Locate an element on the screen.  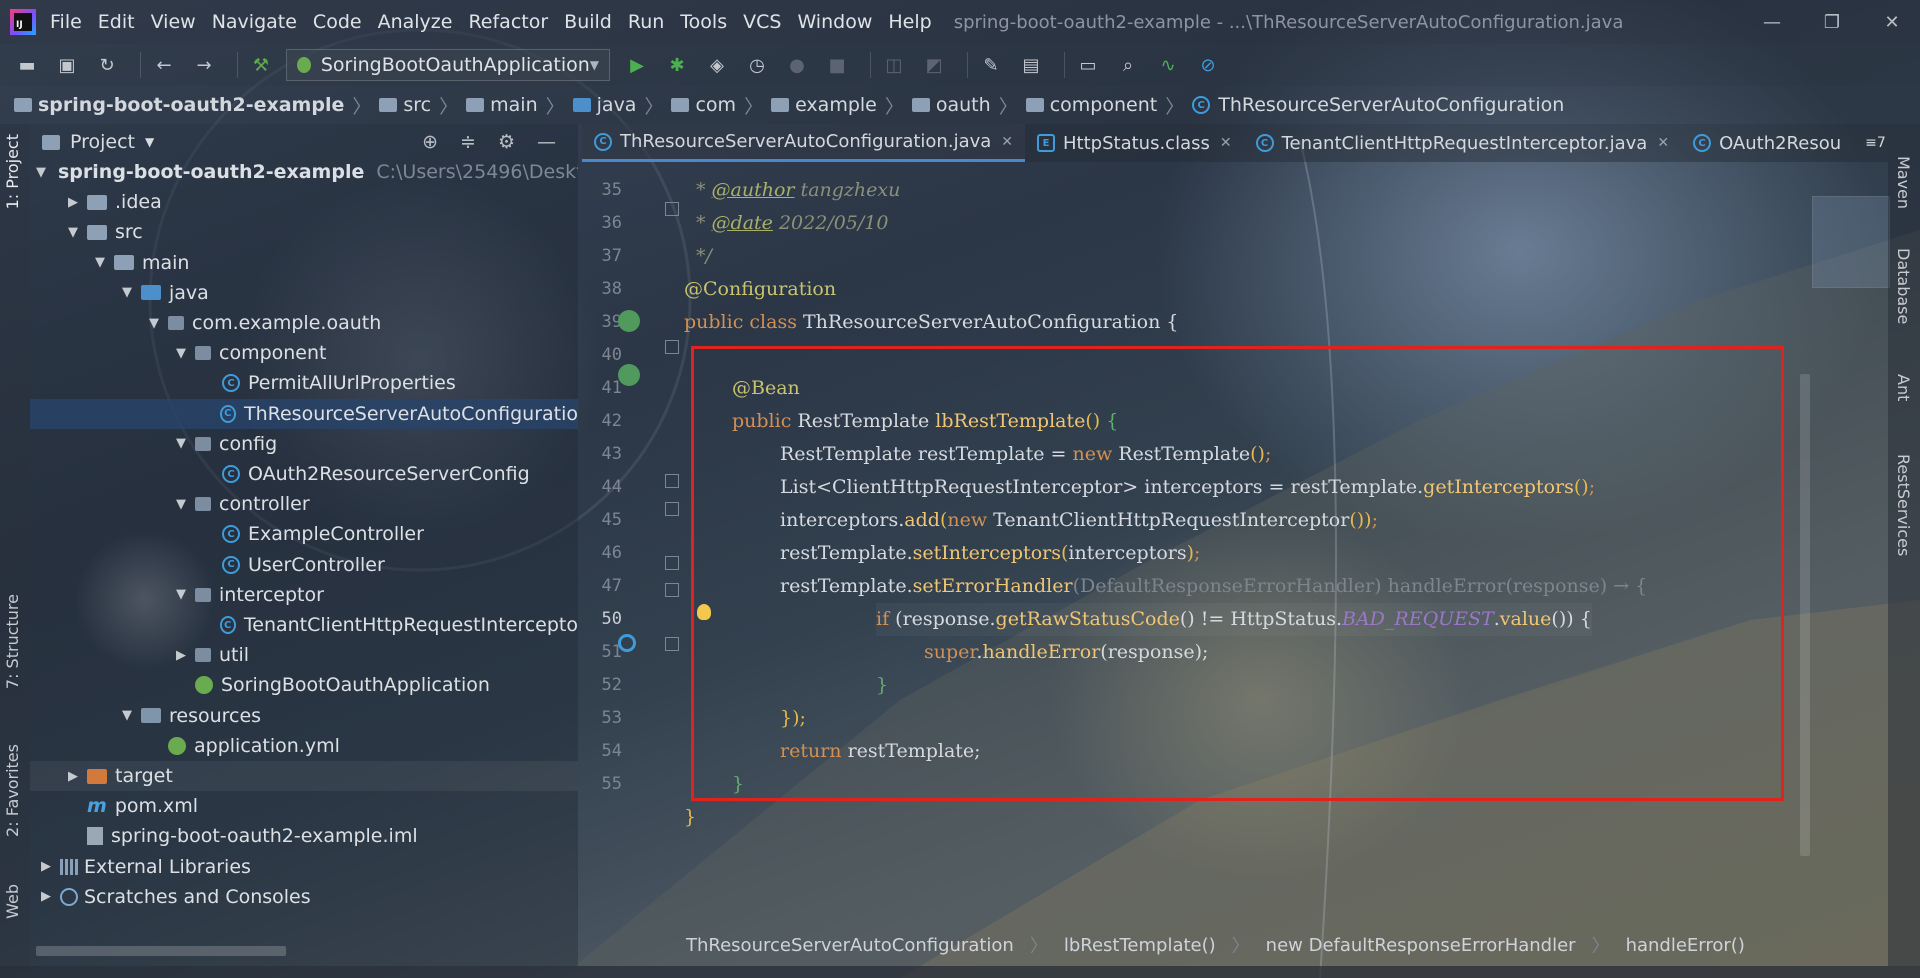
tree-item: ▶ Scratches and Consoles is located at coordinates (304, 897).